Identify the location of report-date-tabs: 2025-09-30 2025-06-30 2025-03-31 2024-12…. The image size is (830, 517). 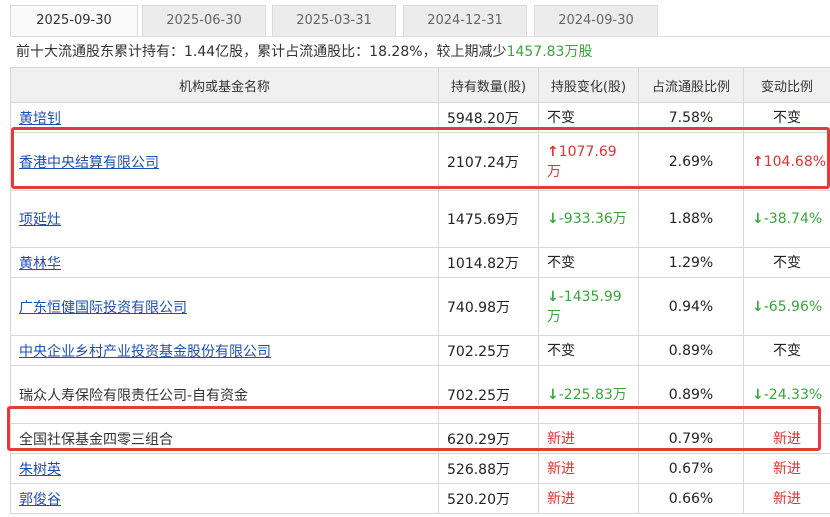
(415, 18).